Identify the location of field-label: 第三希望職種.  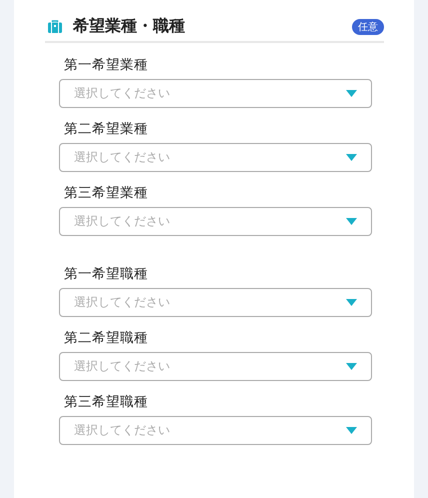
(106, 402).